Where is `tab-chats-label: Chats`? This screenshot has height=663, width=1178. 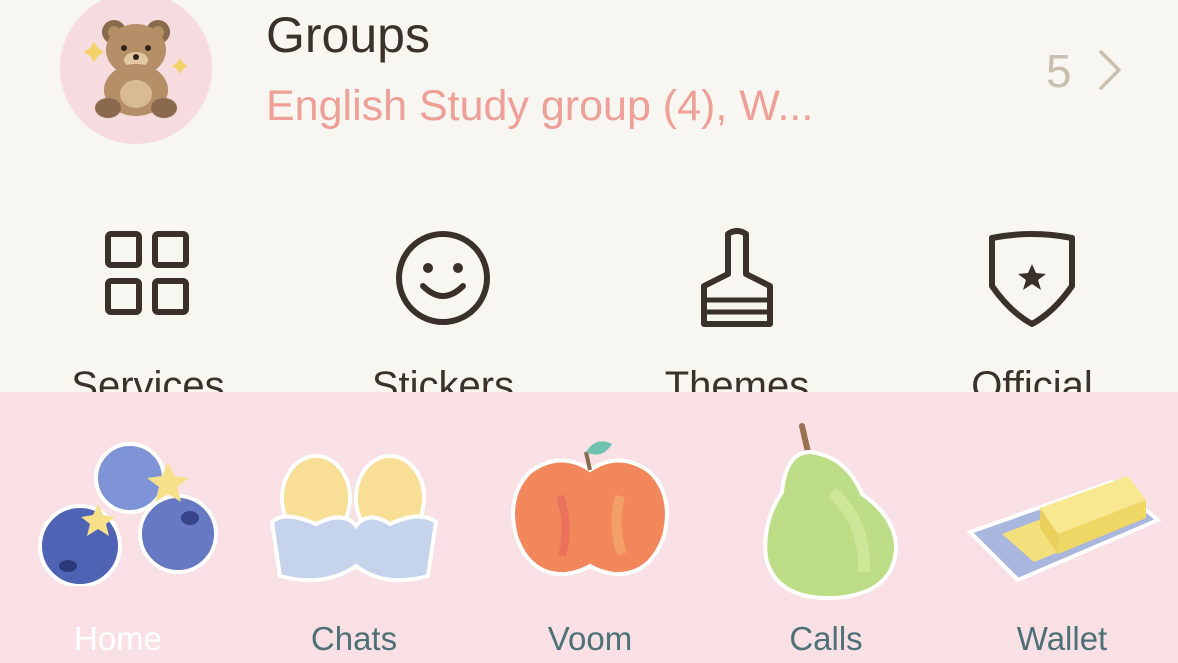 tab-chats-label: Chats is located at coordinates (354, 638).